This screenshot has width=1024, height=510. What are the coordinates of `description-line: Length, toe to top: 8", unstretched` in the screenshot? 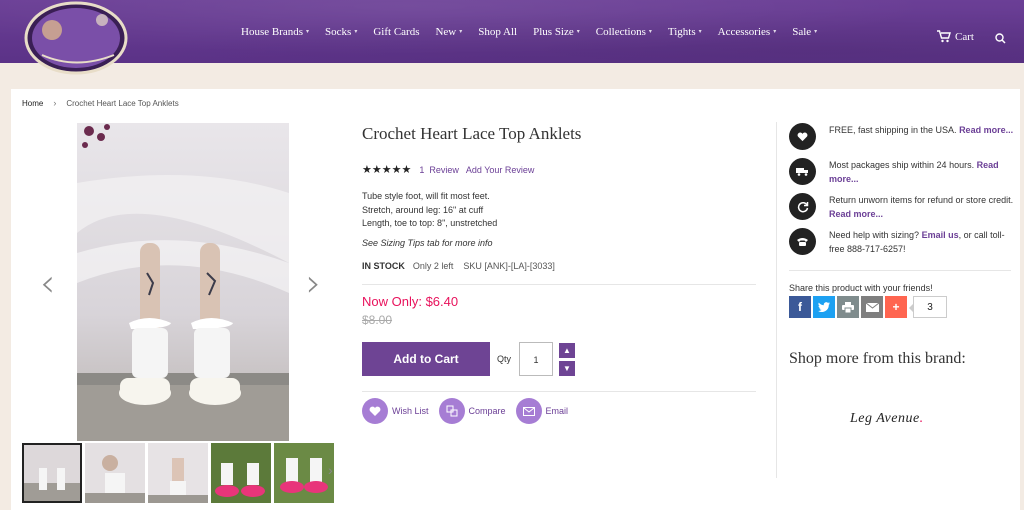 It's located at (430, 223).